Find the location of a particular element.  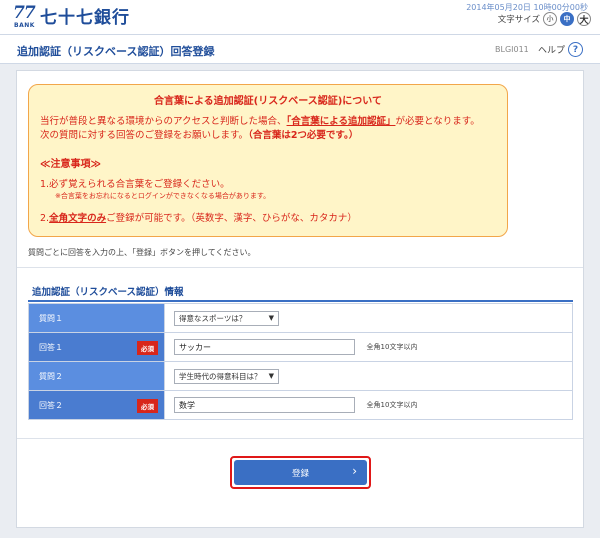

bank-logo: 77 BANK 七十七銀行 is located at coordinates (71, 16).